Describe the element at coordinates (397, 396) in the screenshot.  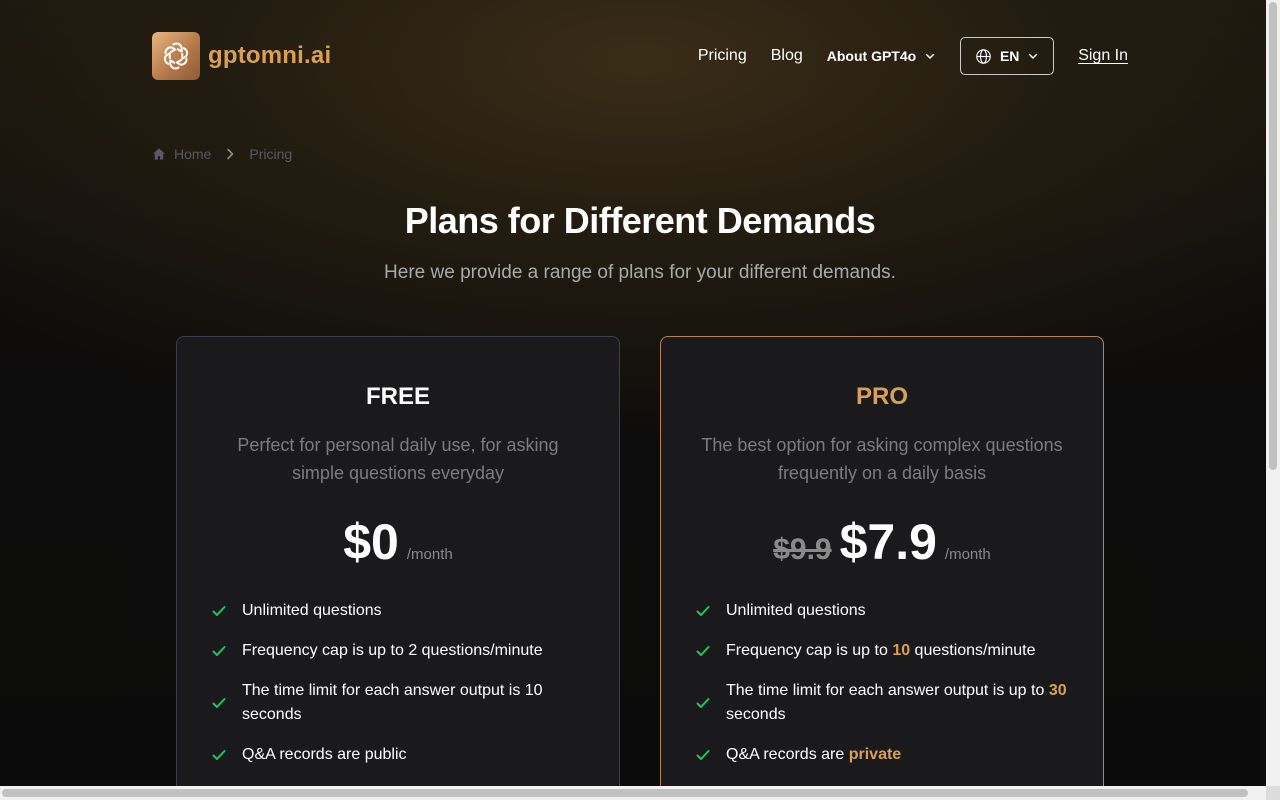
I see `plan-name: FREE` at that location.